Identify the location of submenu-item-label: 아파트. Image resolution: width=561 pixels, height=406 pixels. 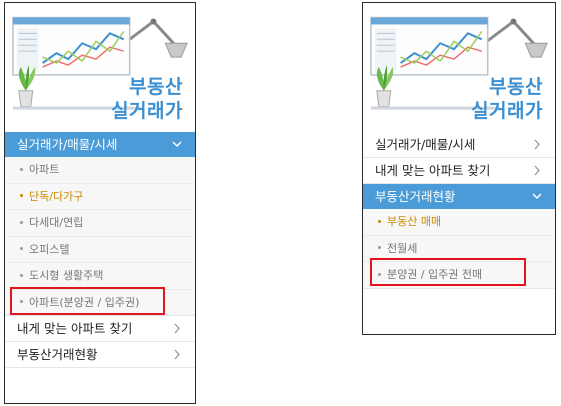
(44, 169).